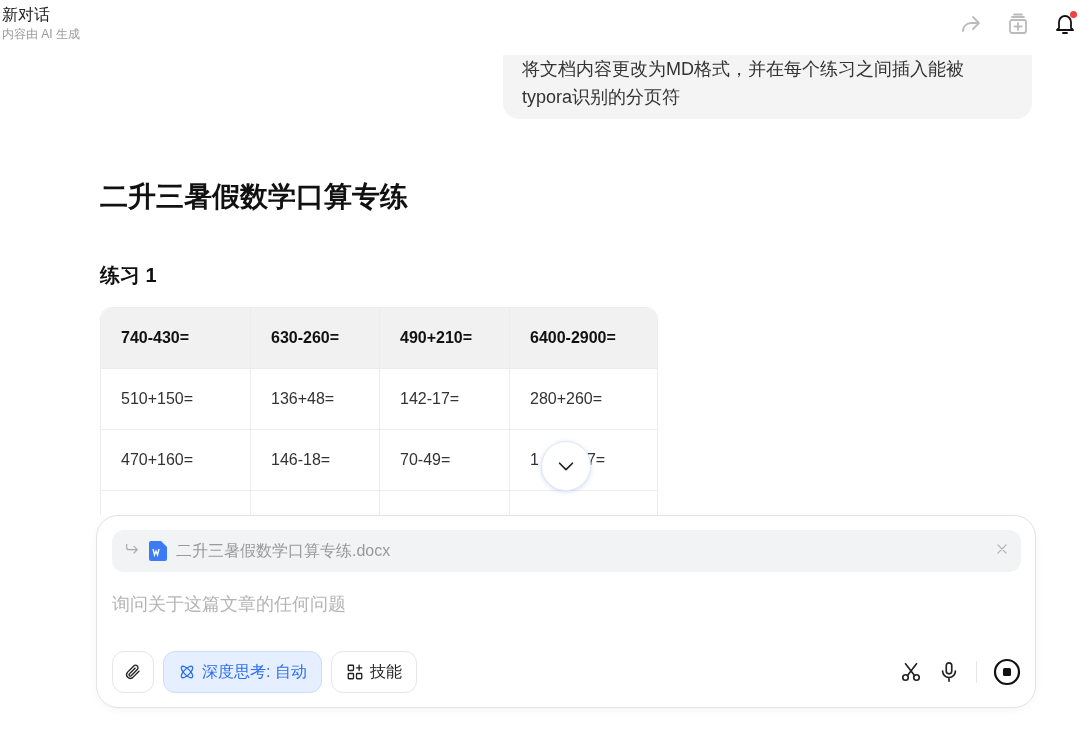  I want to click on attach-button, so click(133, 672).